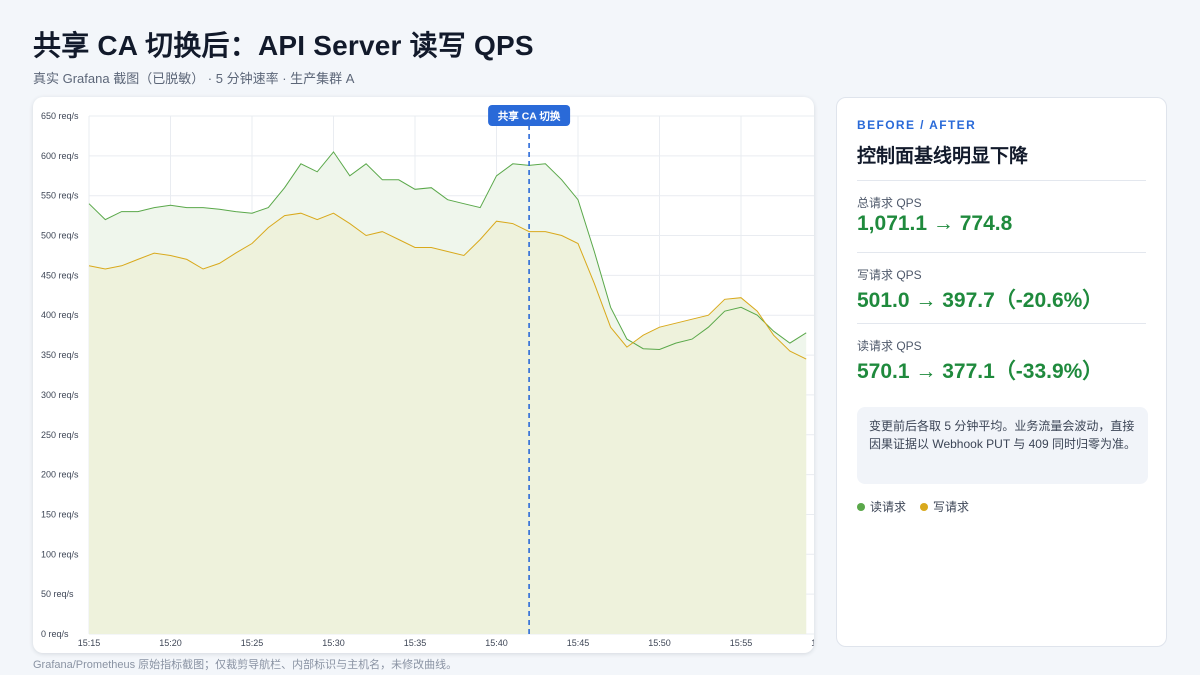  I want to click on legend-item-write: 写请求, so click(944, 506).